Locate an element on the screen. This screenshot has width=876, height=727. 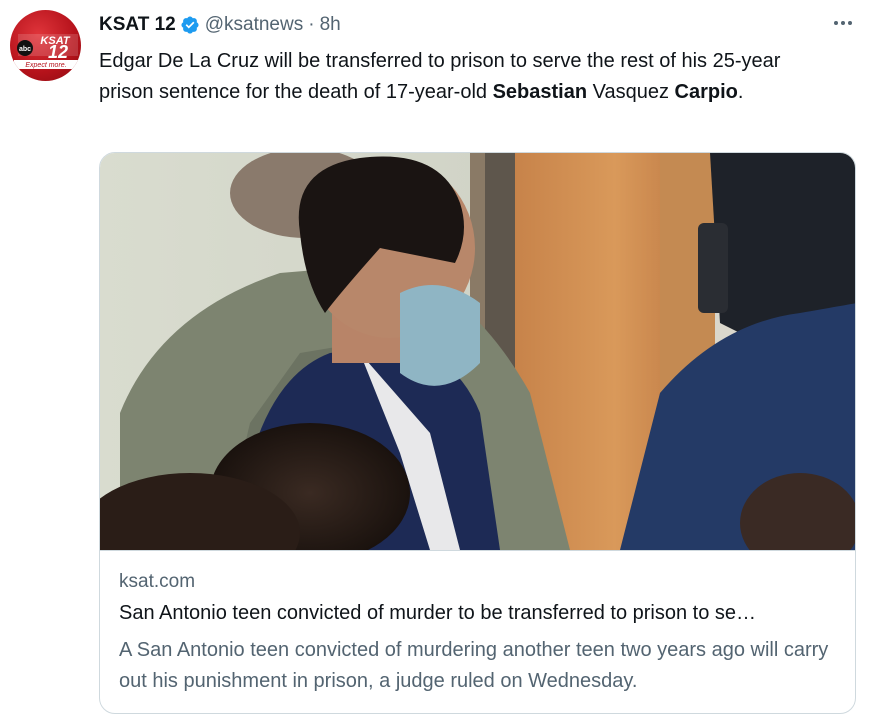
svg-text: abc is located at coordinates (25, 49).